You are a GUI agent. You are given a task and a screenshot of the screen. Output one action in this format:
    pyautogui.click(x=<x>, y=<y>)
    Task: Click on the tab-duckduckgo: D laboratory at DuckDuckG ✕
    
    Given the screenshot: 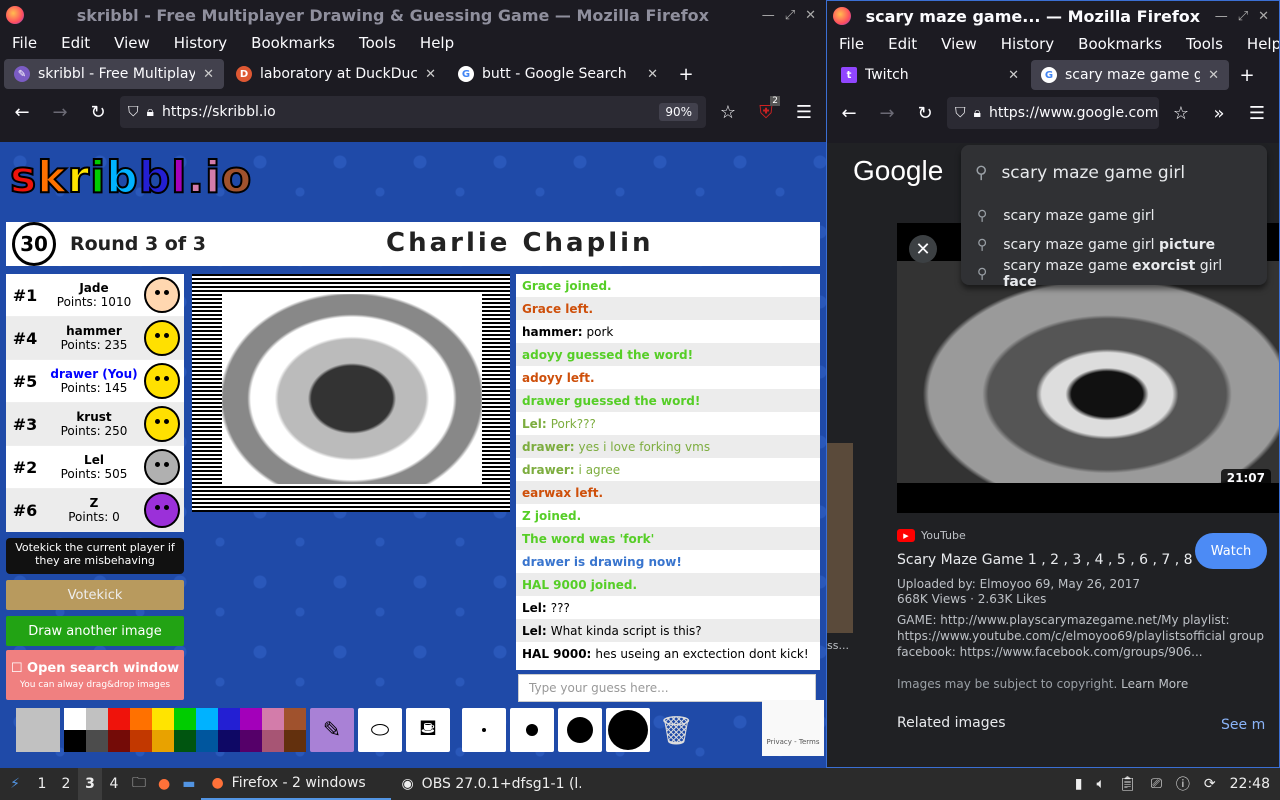 What is the action you would take?
    pyautogui.click(x=336, y=74)
    